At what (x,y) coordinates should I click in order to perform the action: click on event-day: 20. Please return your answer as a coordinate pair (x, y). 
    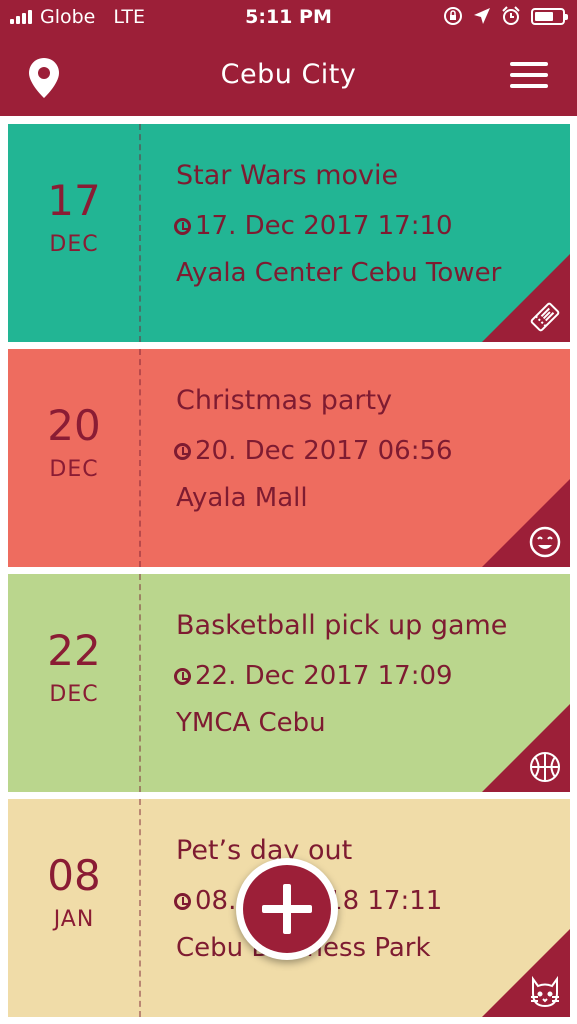
    Looking at the image, I should click on (74, 425).